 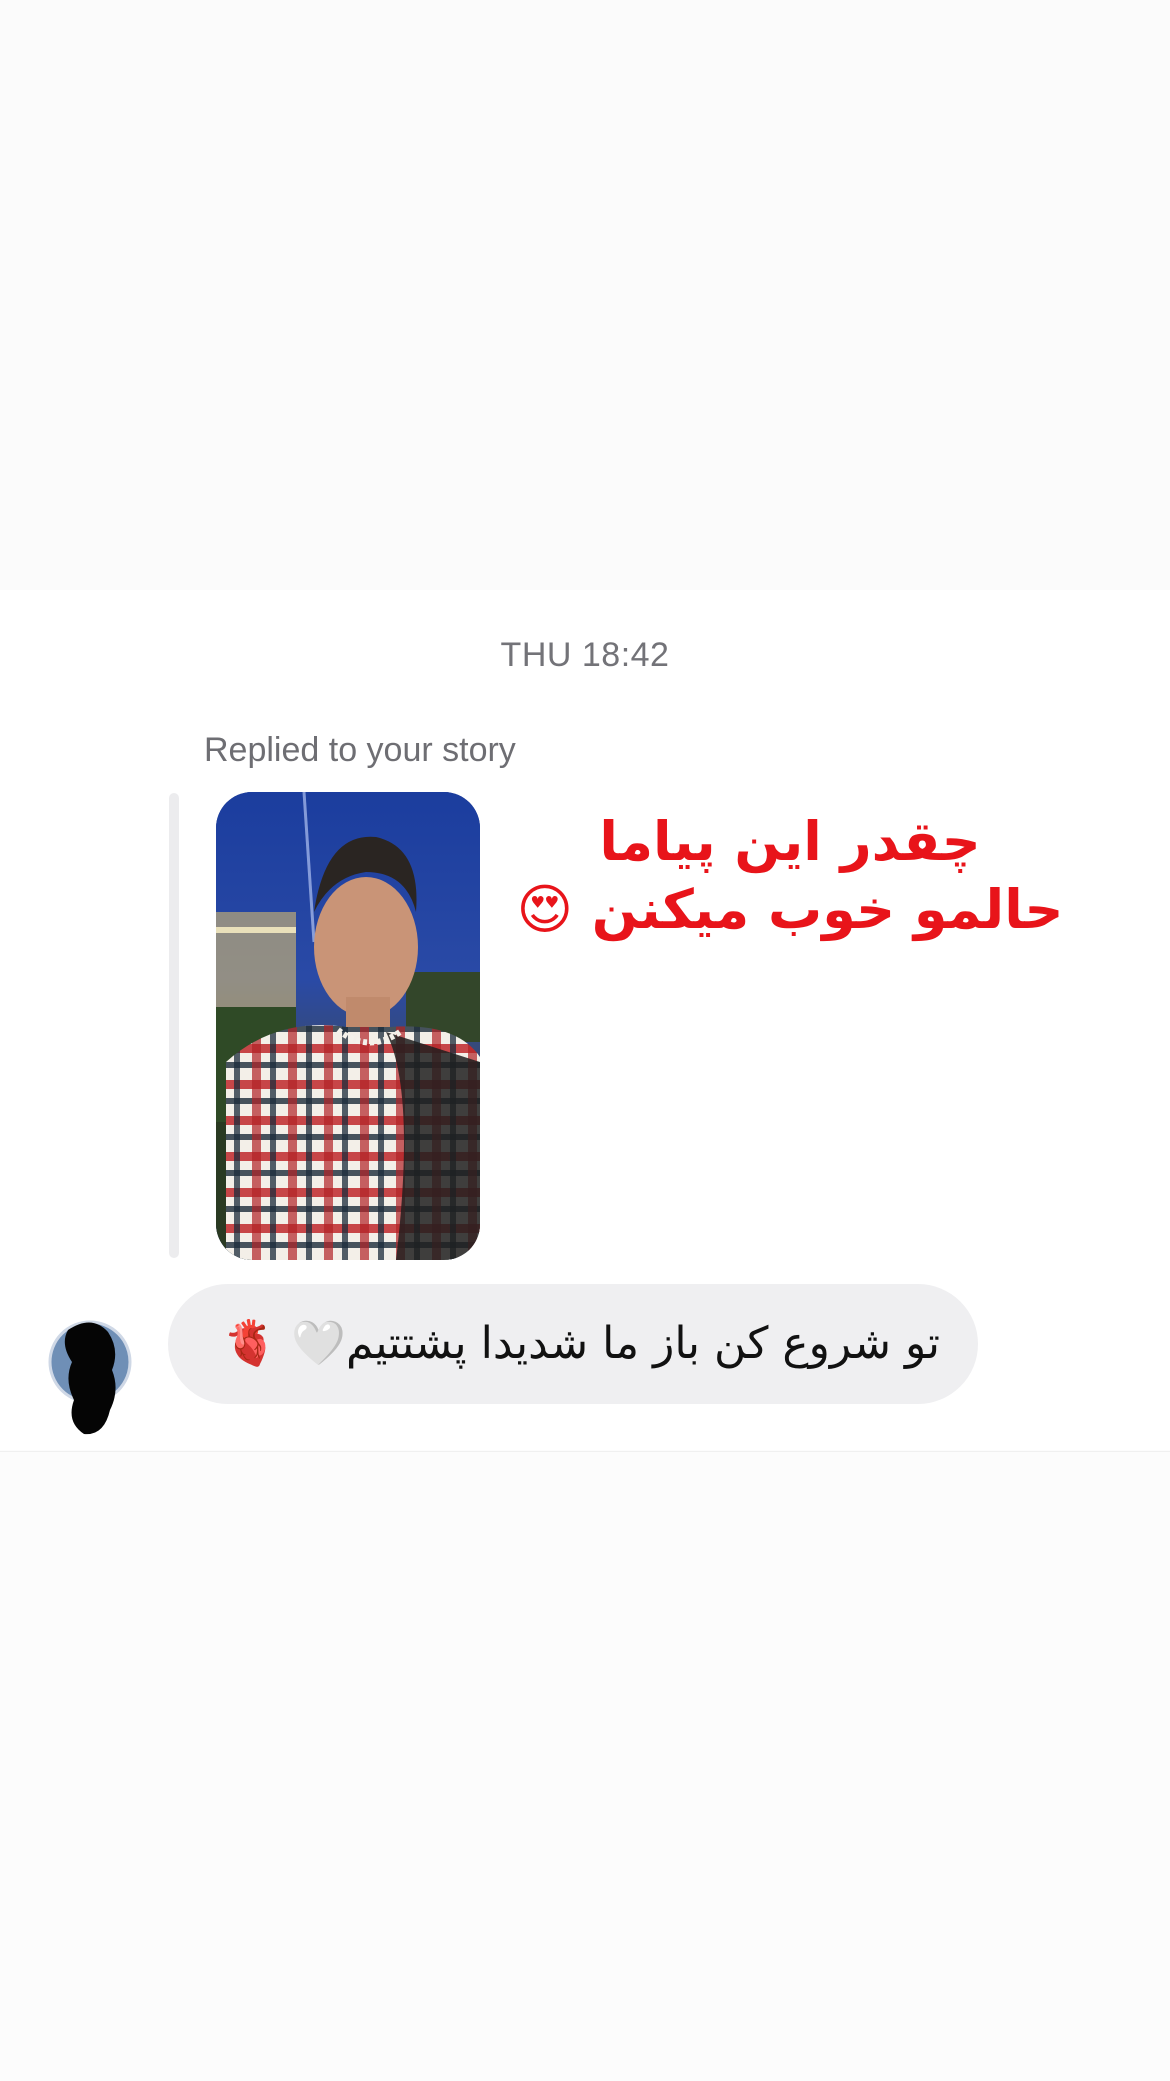 I want to click on story-thumbnail-image, so click(x=348, y=1026).